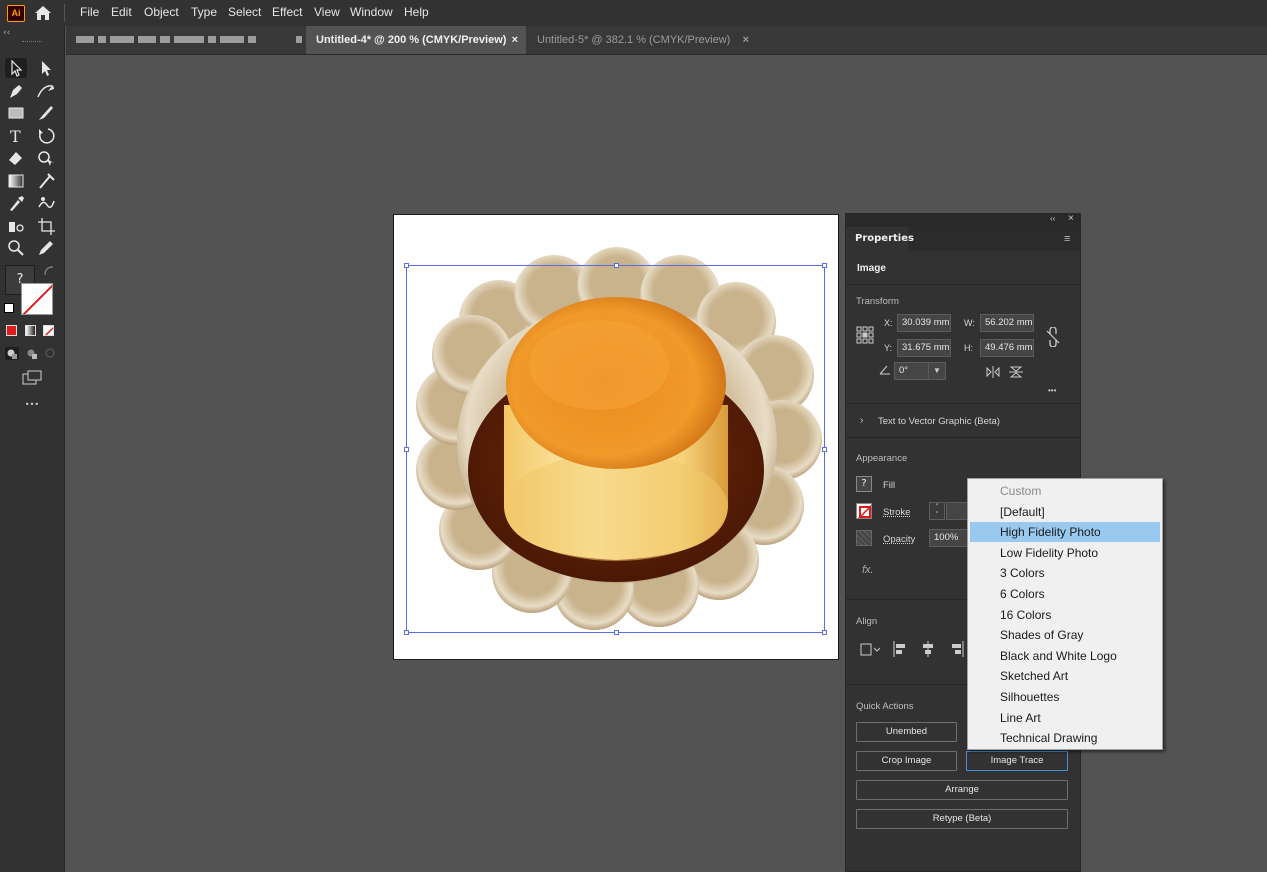 This screenshot has width=1267, height=872. I want to click on preset-option: 16 Colors, so click(1065, 615).